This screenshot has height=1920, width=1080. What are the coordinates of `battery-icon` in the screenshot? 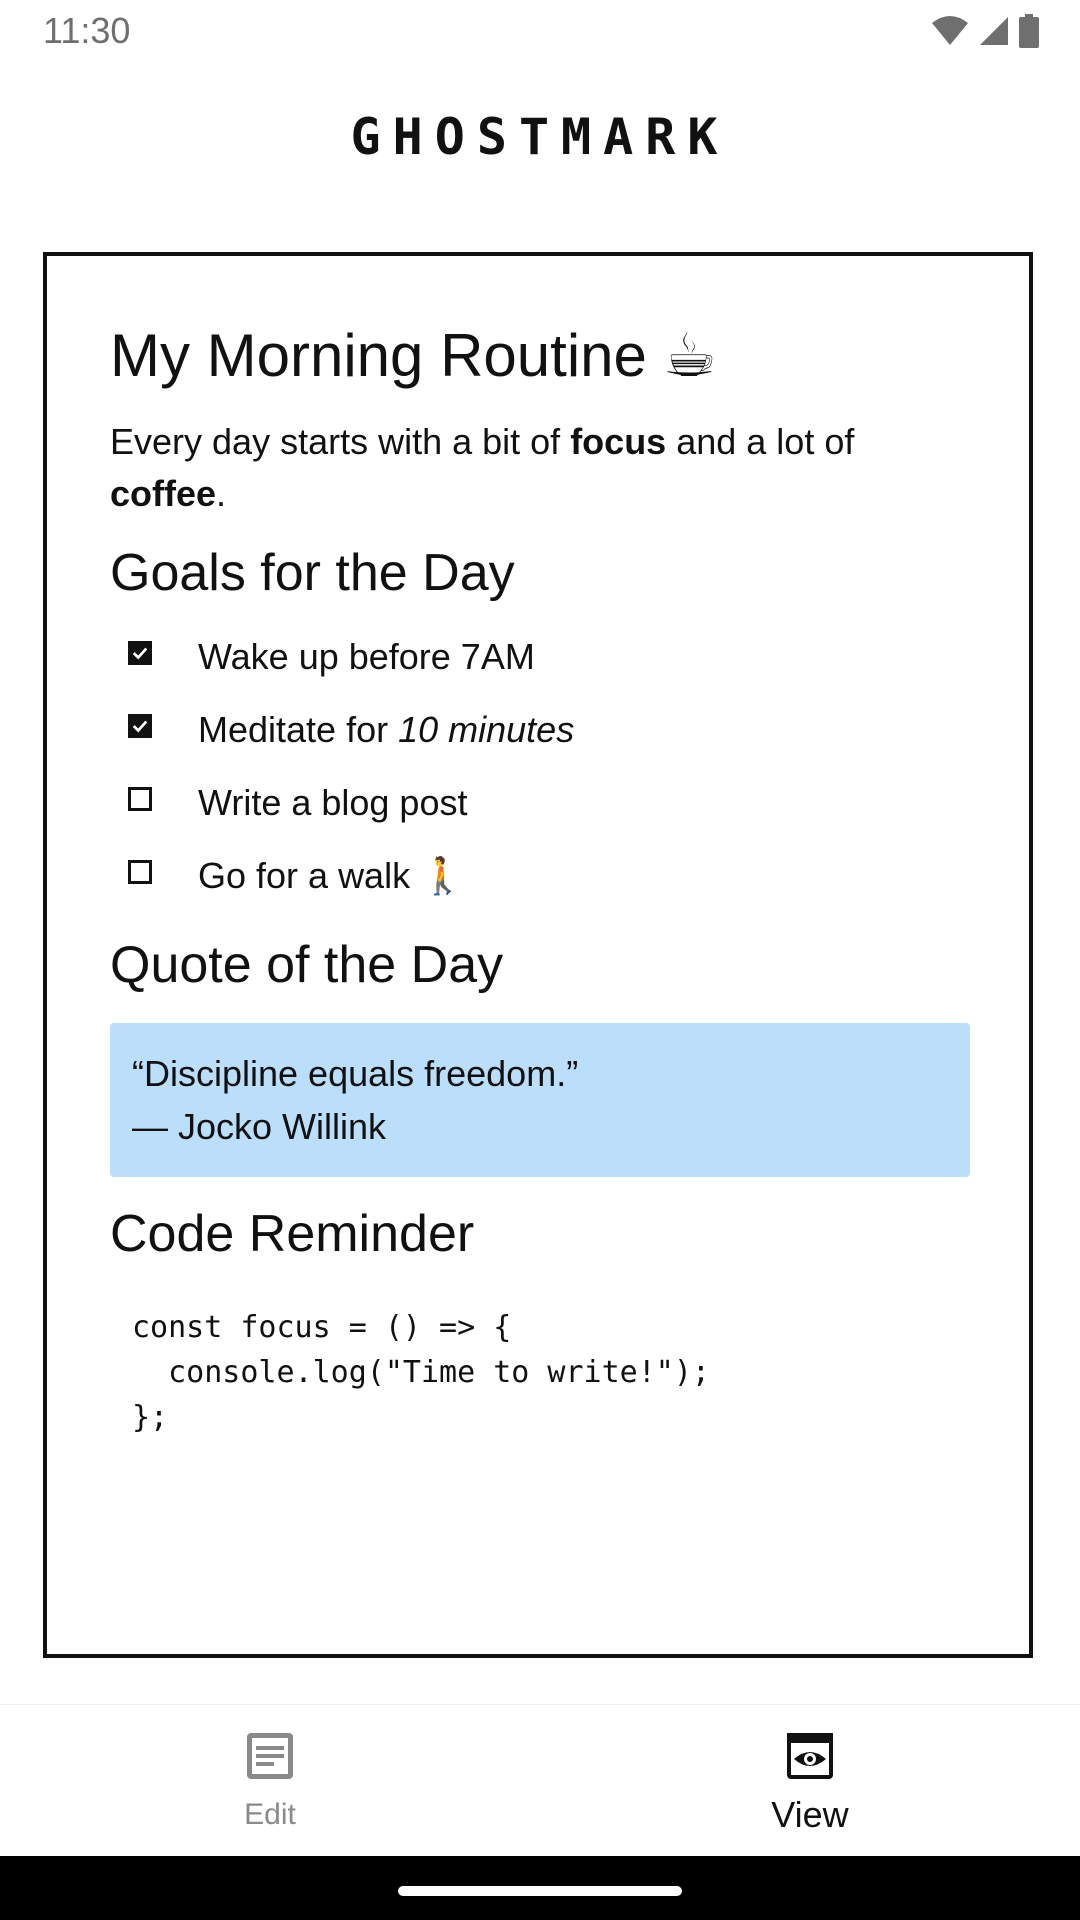 It's located at (1029, 33).